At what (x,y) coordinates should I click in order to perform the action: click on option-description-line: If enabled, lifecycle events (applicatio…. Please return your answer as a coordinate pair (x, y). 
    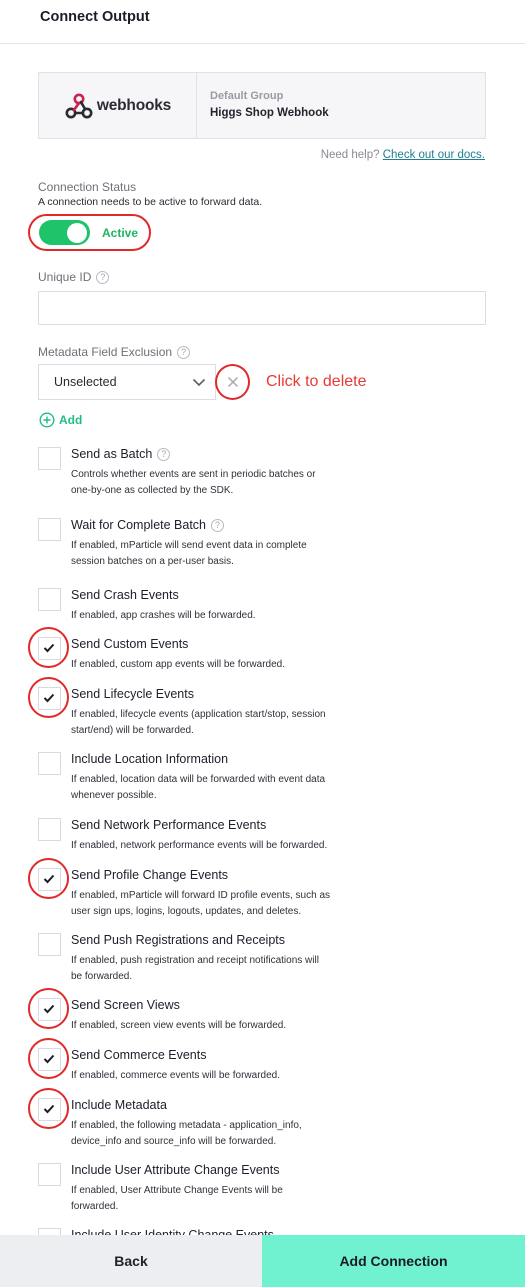
    Looking at the image, I should click on (198, 714).